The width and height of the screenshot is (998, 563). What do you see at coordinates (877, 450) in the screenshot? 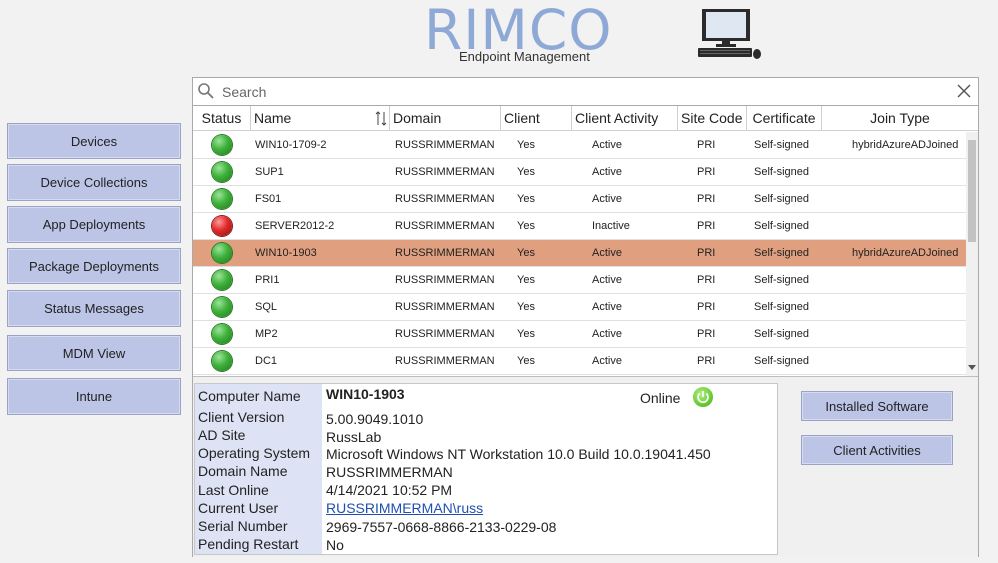
I see `client-activities-button: Client Activities` at bounding box center [877, 450].